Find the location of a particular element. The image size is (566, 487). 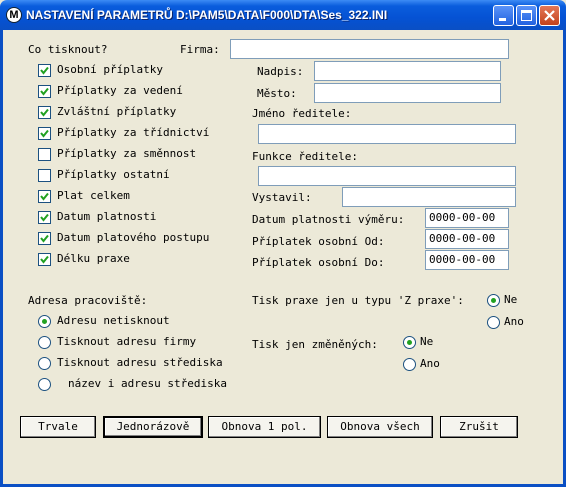

minimize-button is located at coordinates (503, 15).